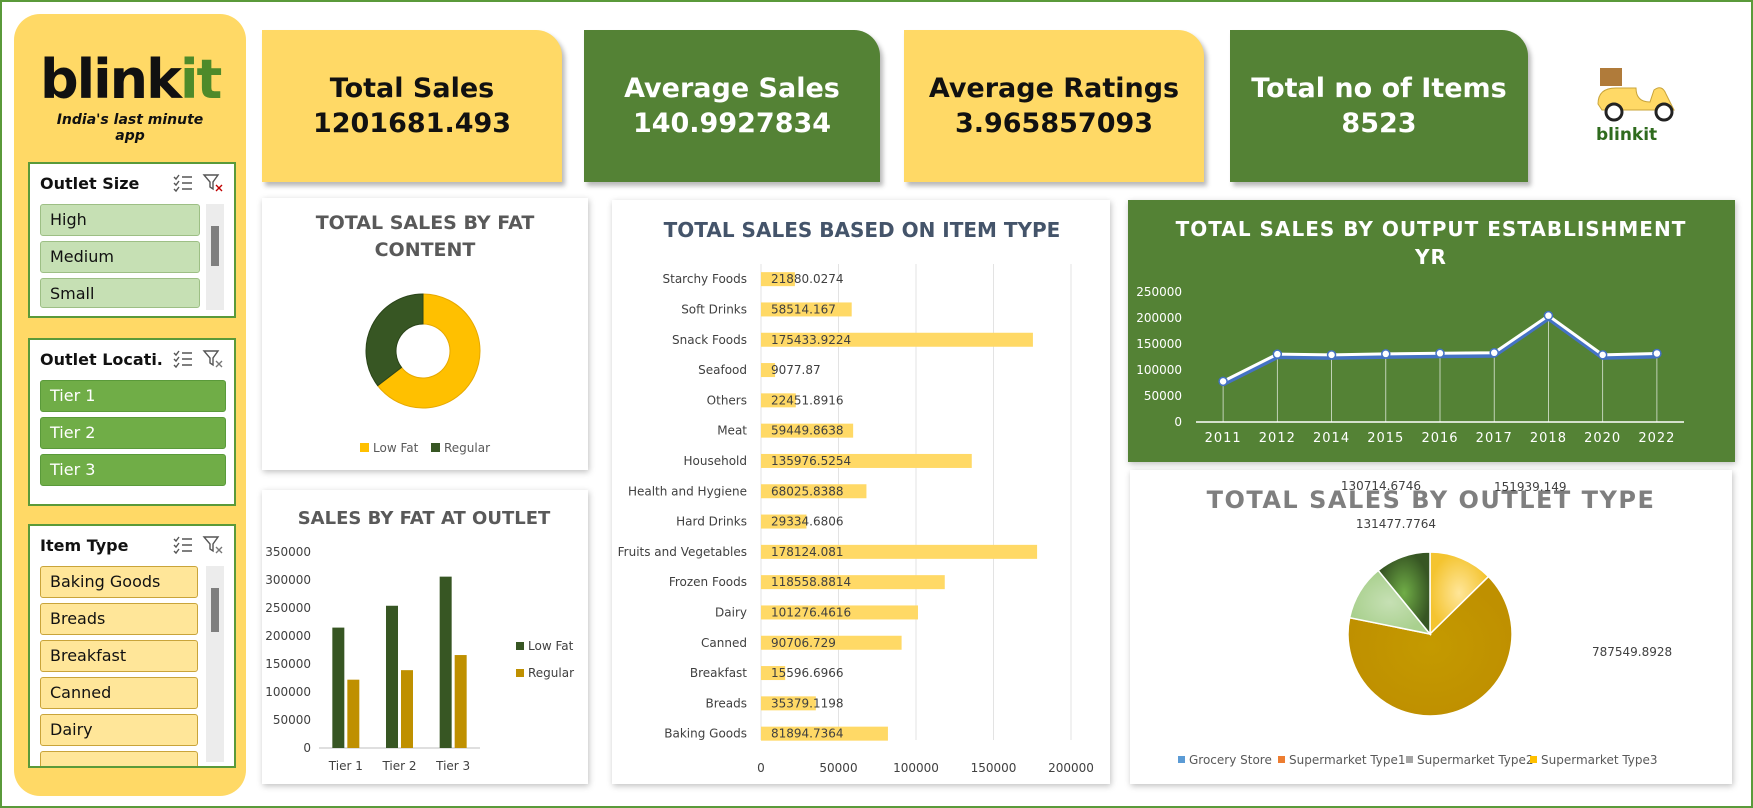  Describe the element at coordinates (722, 370) in the screenshot. I see `y-tick-label: Seafood` at that location.